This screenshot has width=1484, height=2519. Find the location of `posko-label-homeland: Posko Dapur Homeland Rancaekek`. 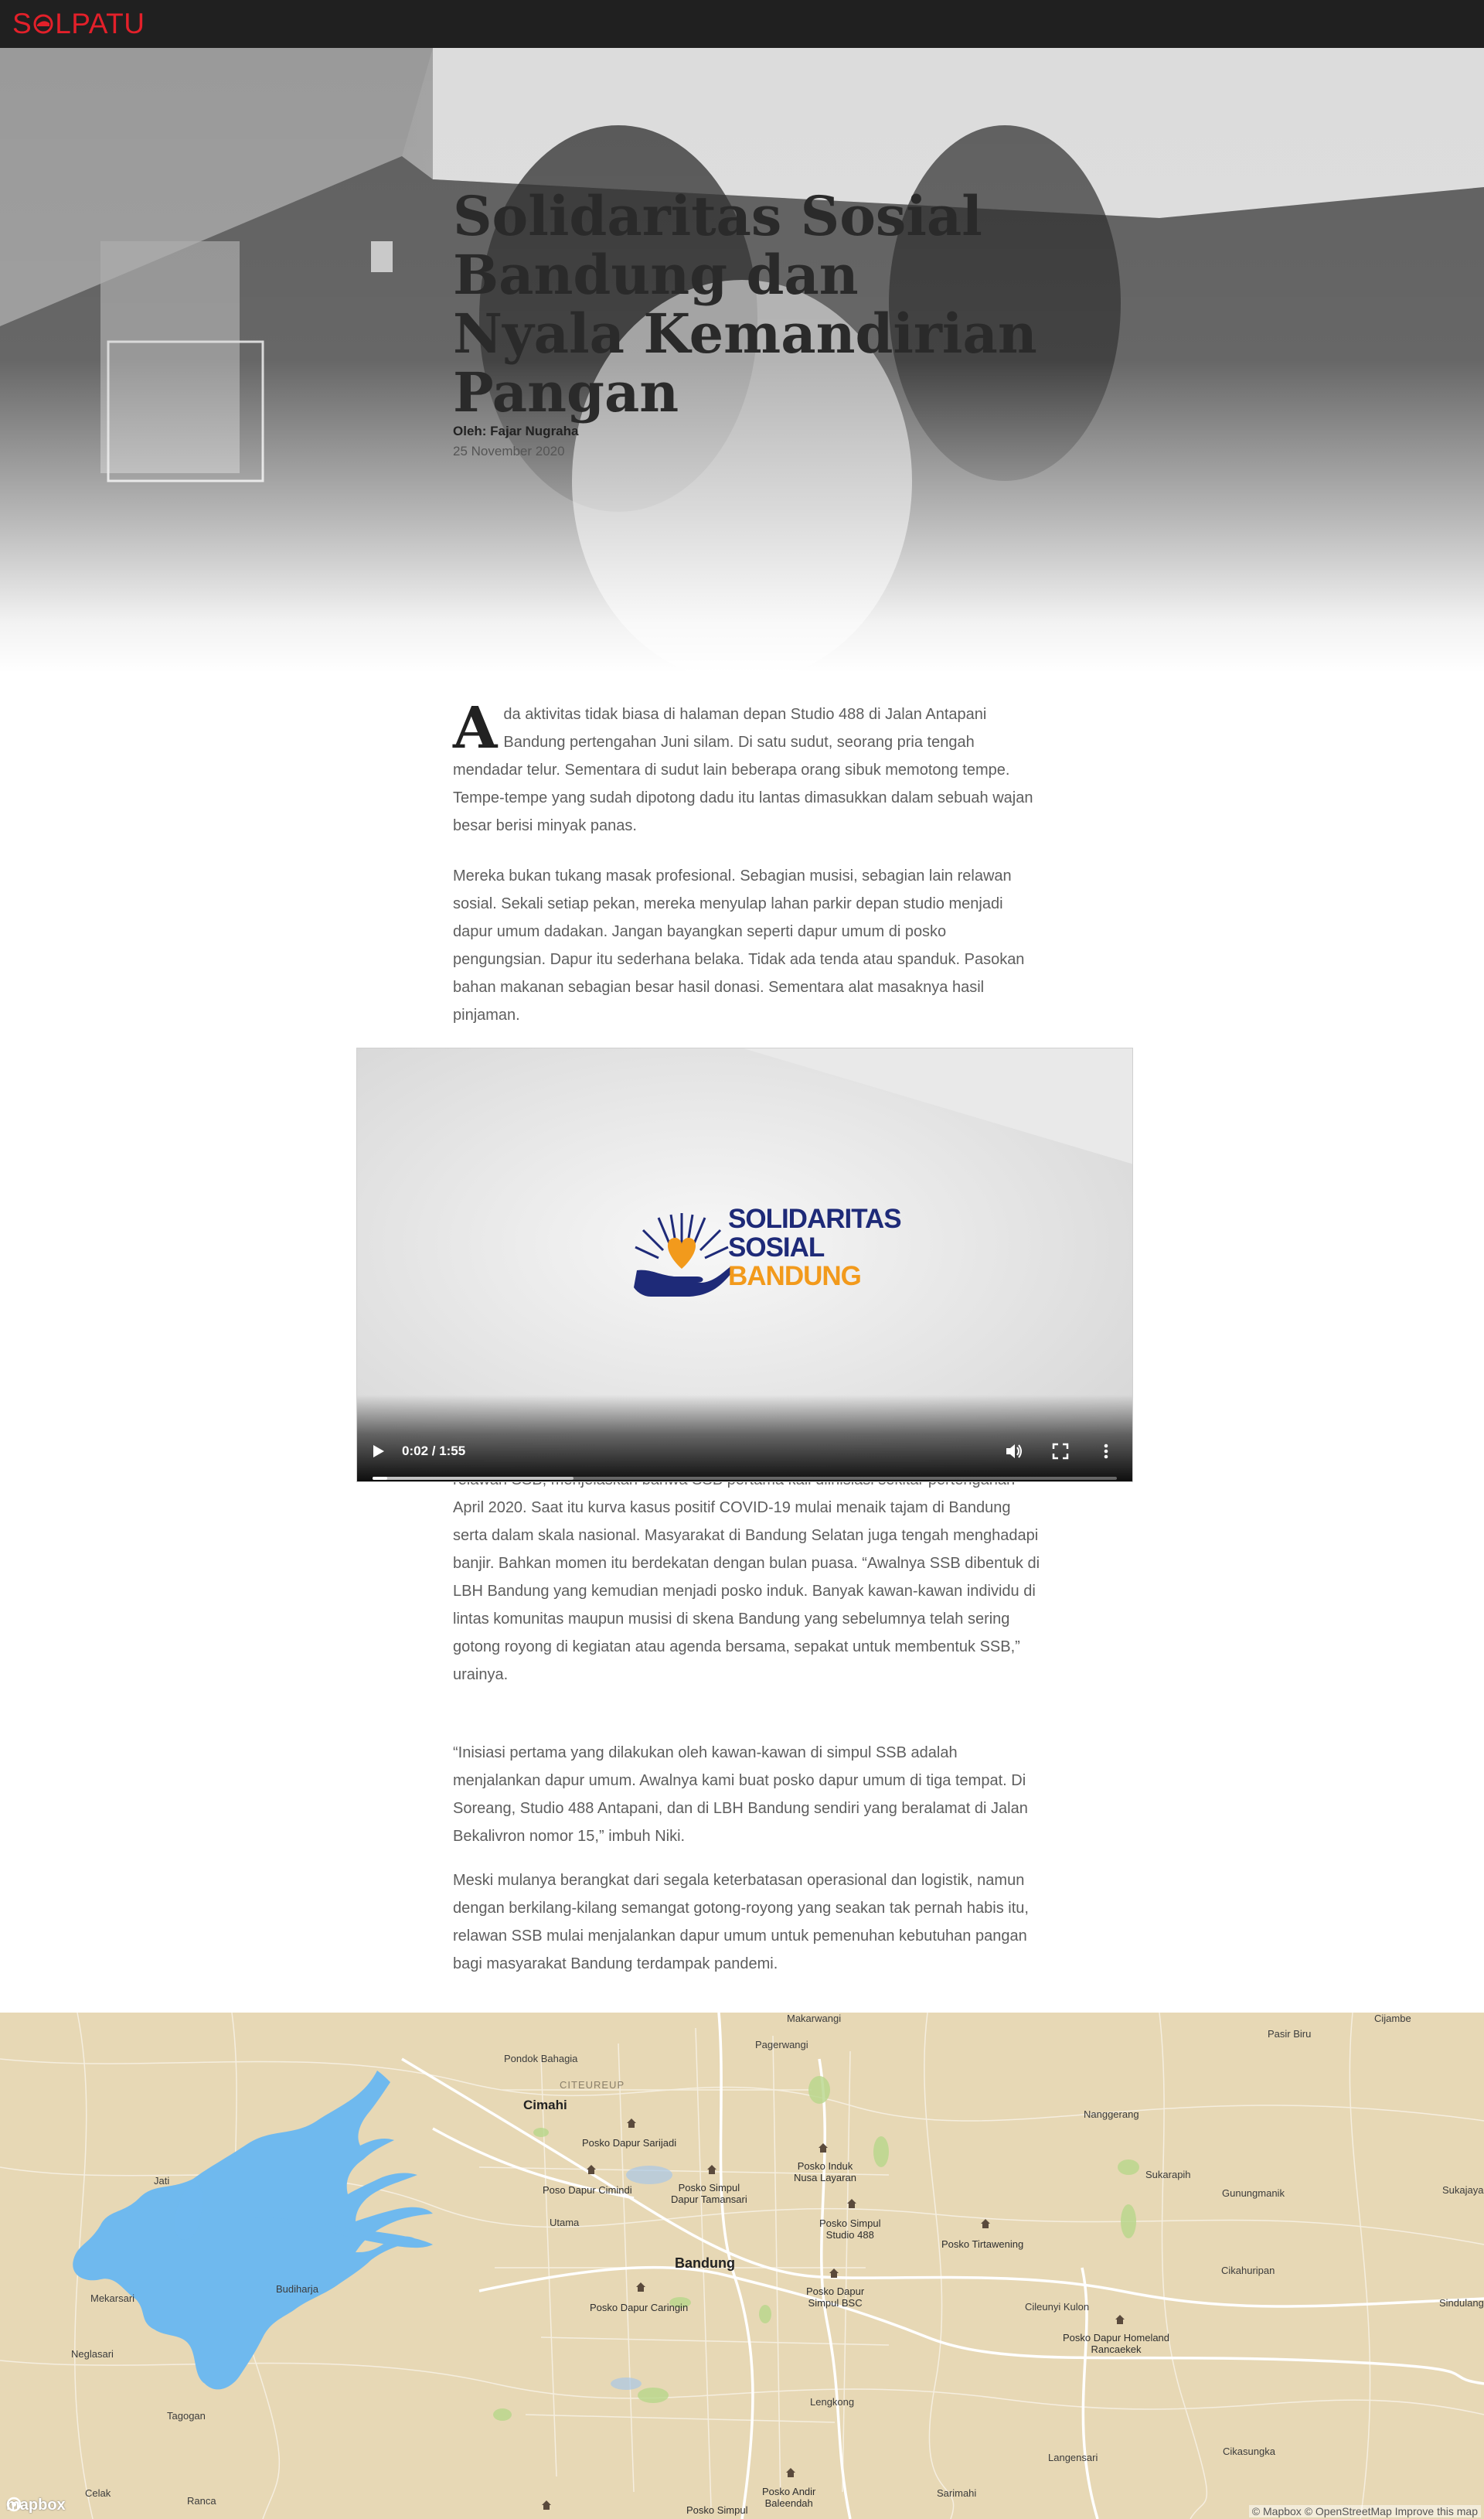

posko-label-homeland: Posko Dapur Homeland Rancaekek is located at coordinates (1116, 2343).